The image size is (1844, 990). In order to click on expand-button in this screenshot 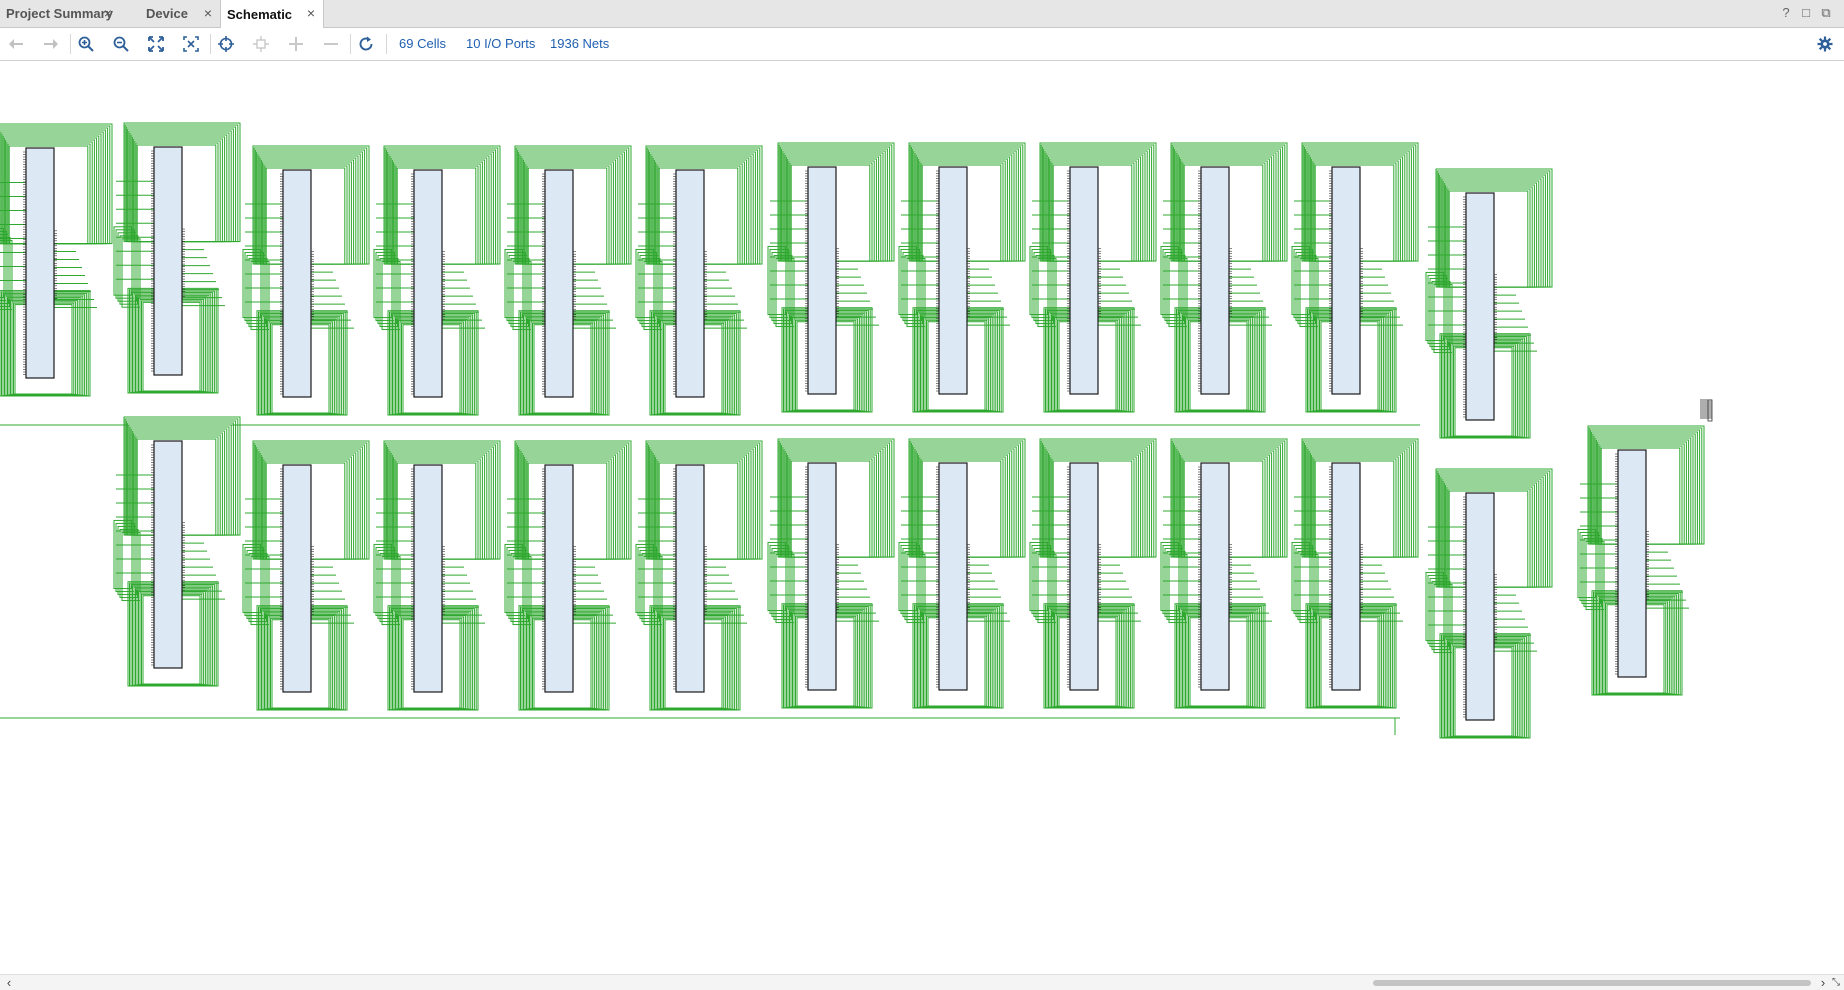, I will do `click(296, 44)`.